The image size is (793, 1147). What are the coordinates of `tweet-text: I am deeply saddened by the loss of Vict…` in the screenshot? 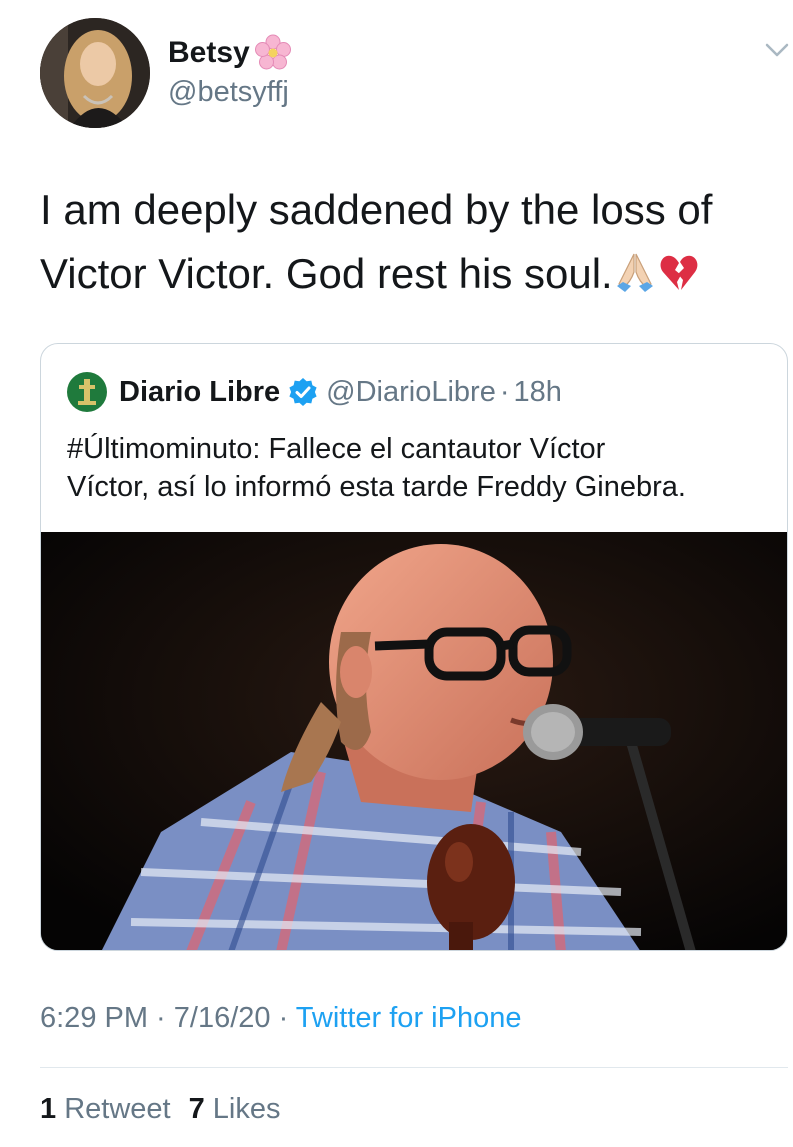 It's located at (410, 245).